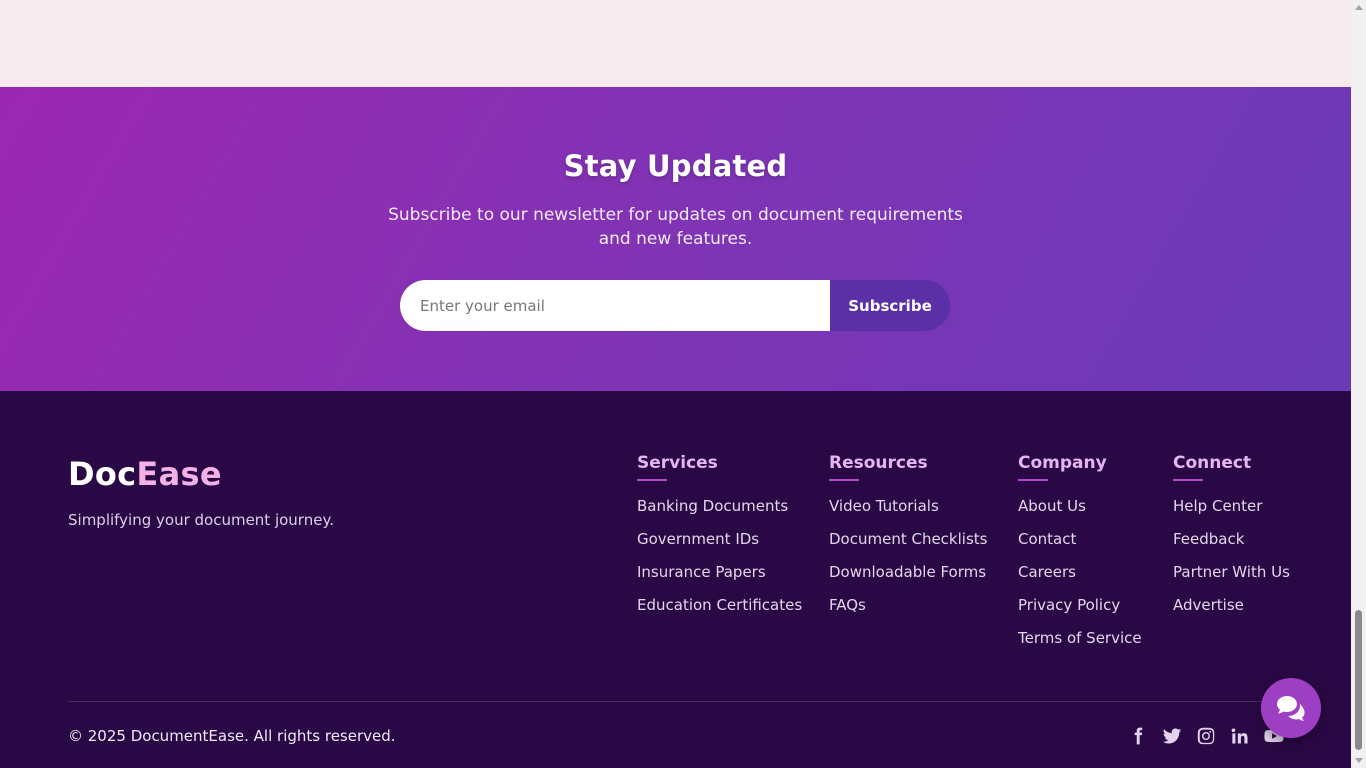 This screenshot has height=768, width=1366. I want to click on newsletter-title: Stay Updated, so click(675, 166).